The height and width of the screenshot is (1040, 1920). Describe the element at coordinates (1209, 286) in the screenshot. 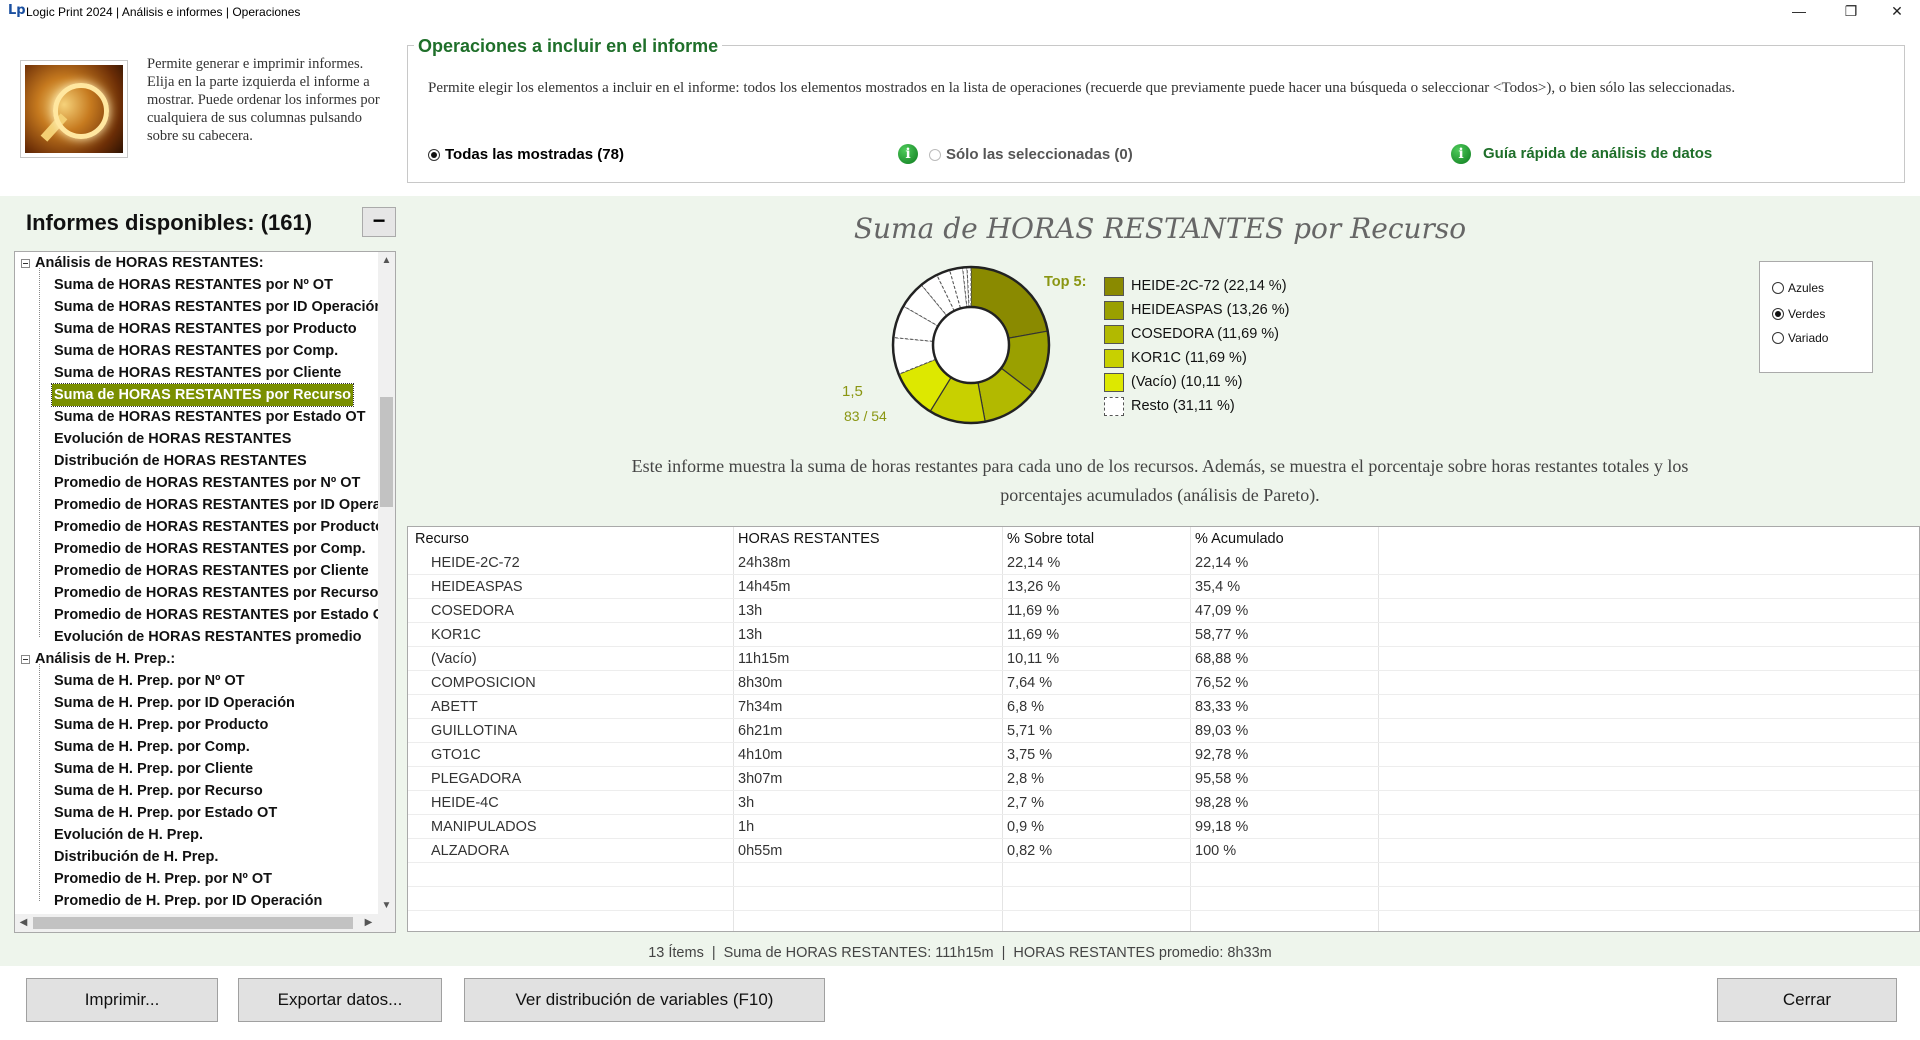

I see `legend-label: HEIDE-2C-72 (22,14 %)` at that location.